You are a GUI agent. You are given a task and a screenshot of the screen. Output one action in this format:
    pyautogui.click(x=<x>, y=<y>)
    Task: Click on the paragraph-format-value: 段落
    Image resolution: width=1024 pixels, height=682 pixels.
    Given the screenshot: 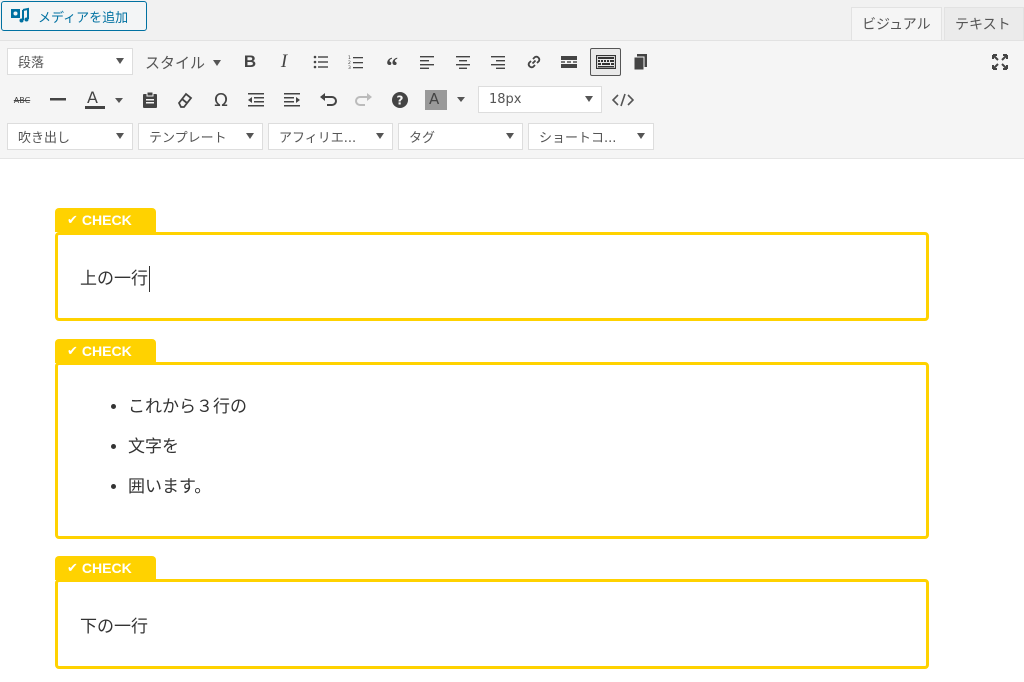 What is the action you would take?
    pyautogui.click(x=31, y=63)
    